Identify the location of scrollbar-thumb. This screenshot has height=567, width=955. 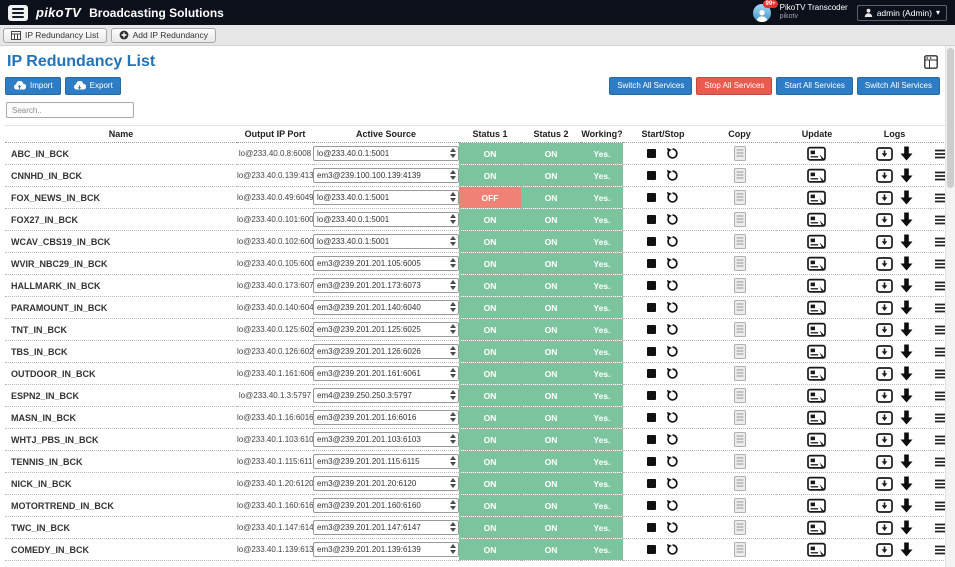
(950, 118).